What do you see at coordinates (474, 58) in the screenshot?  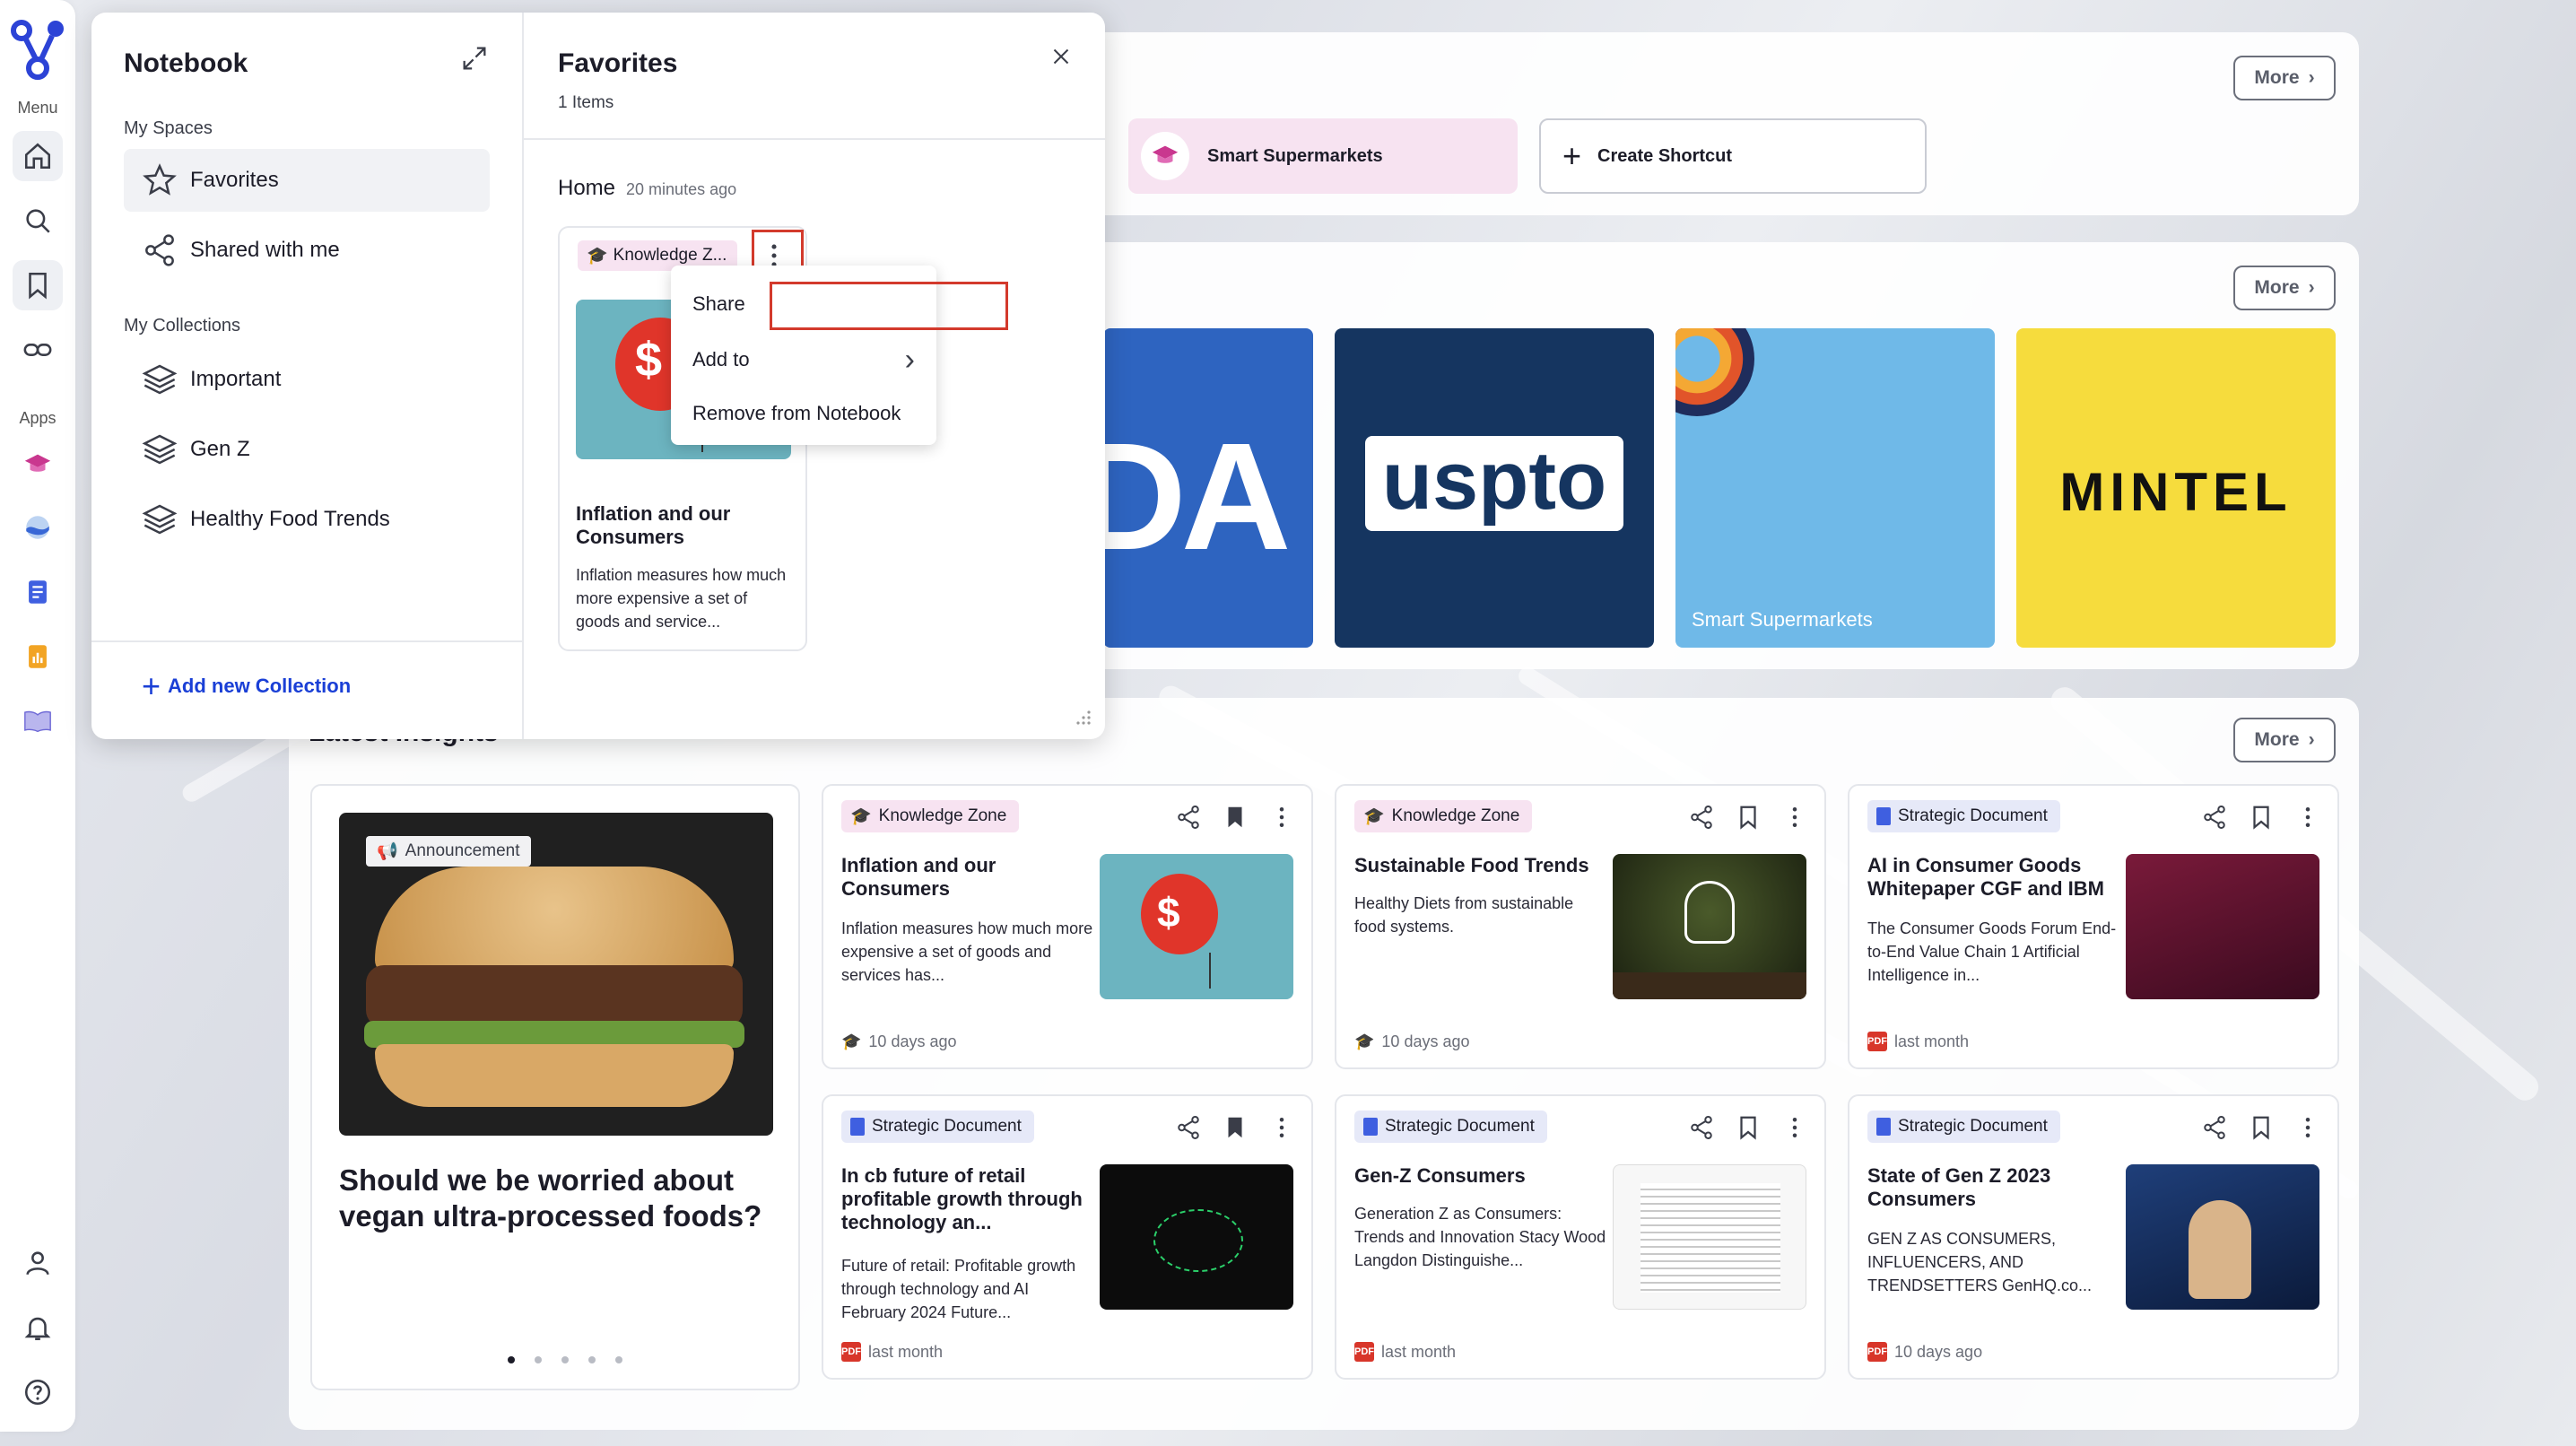 I see `expand-icon` at bounding box center [474, 58].